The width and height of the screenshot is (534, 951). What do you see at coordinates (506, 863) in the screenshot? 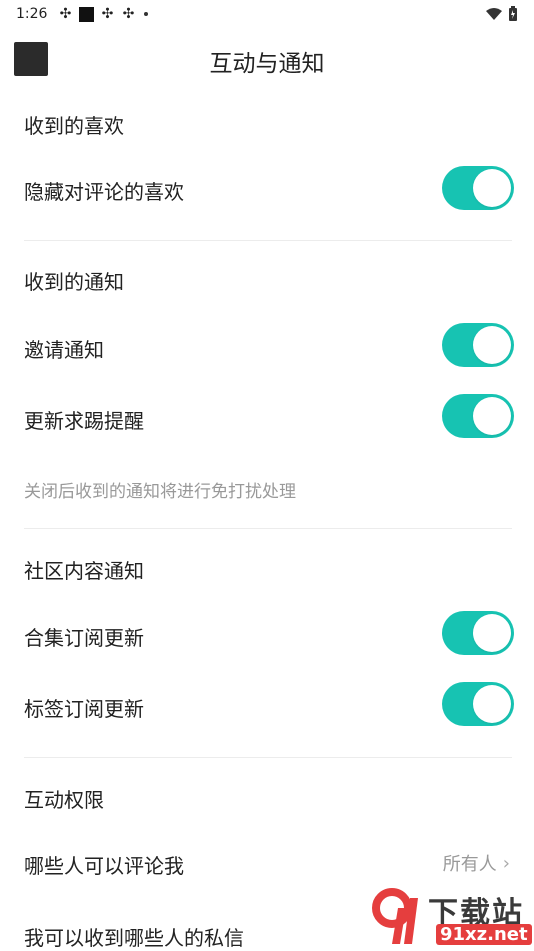
I see `chevron-right-icon: ›` at bounding box center [506, 863].